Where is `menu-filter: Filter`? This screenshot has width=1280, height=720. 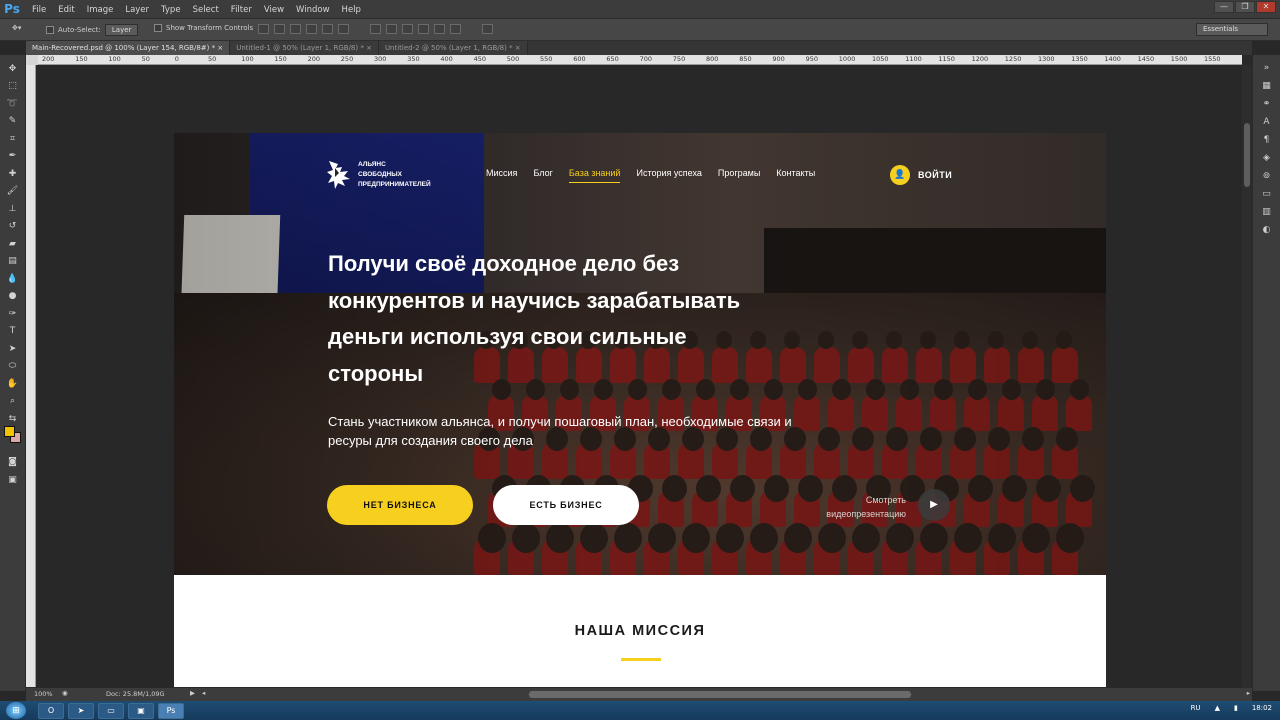
menu-filter: Filter is located at coordinates (241, 10).